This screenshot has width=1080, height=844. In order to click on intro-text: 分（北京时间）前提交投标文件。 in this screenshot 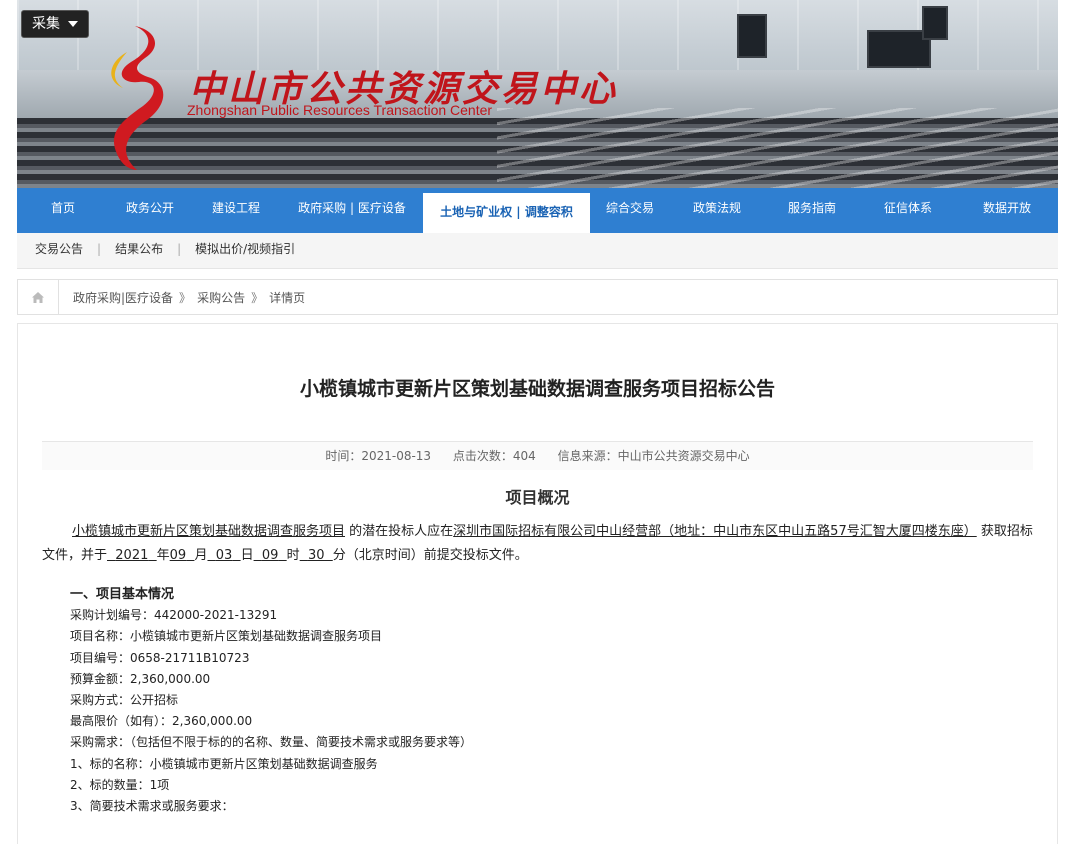, I will do `click(430, 555)`.